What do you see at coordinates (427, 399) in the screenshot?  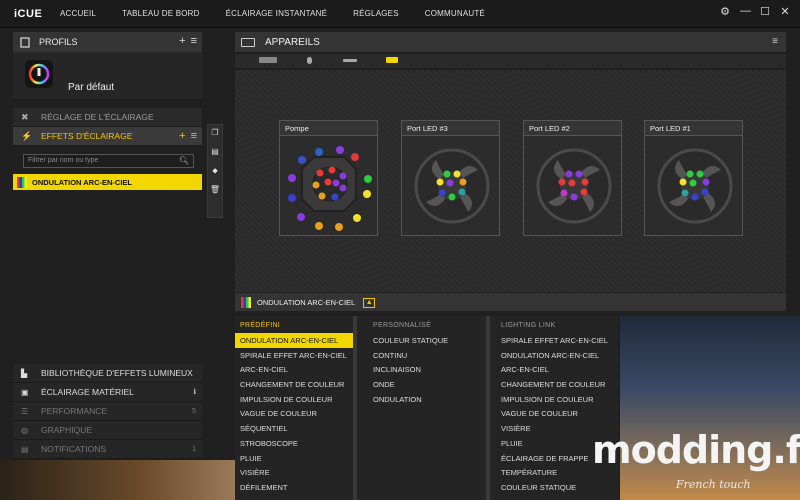 I see `effect-option: ONDULATION` at bounding box center [427, 399].